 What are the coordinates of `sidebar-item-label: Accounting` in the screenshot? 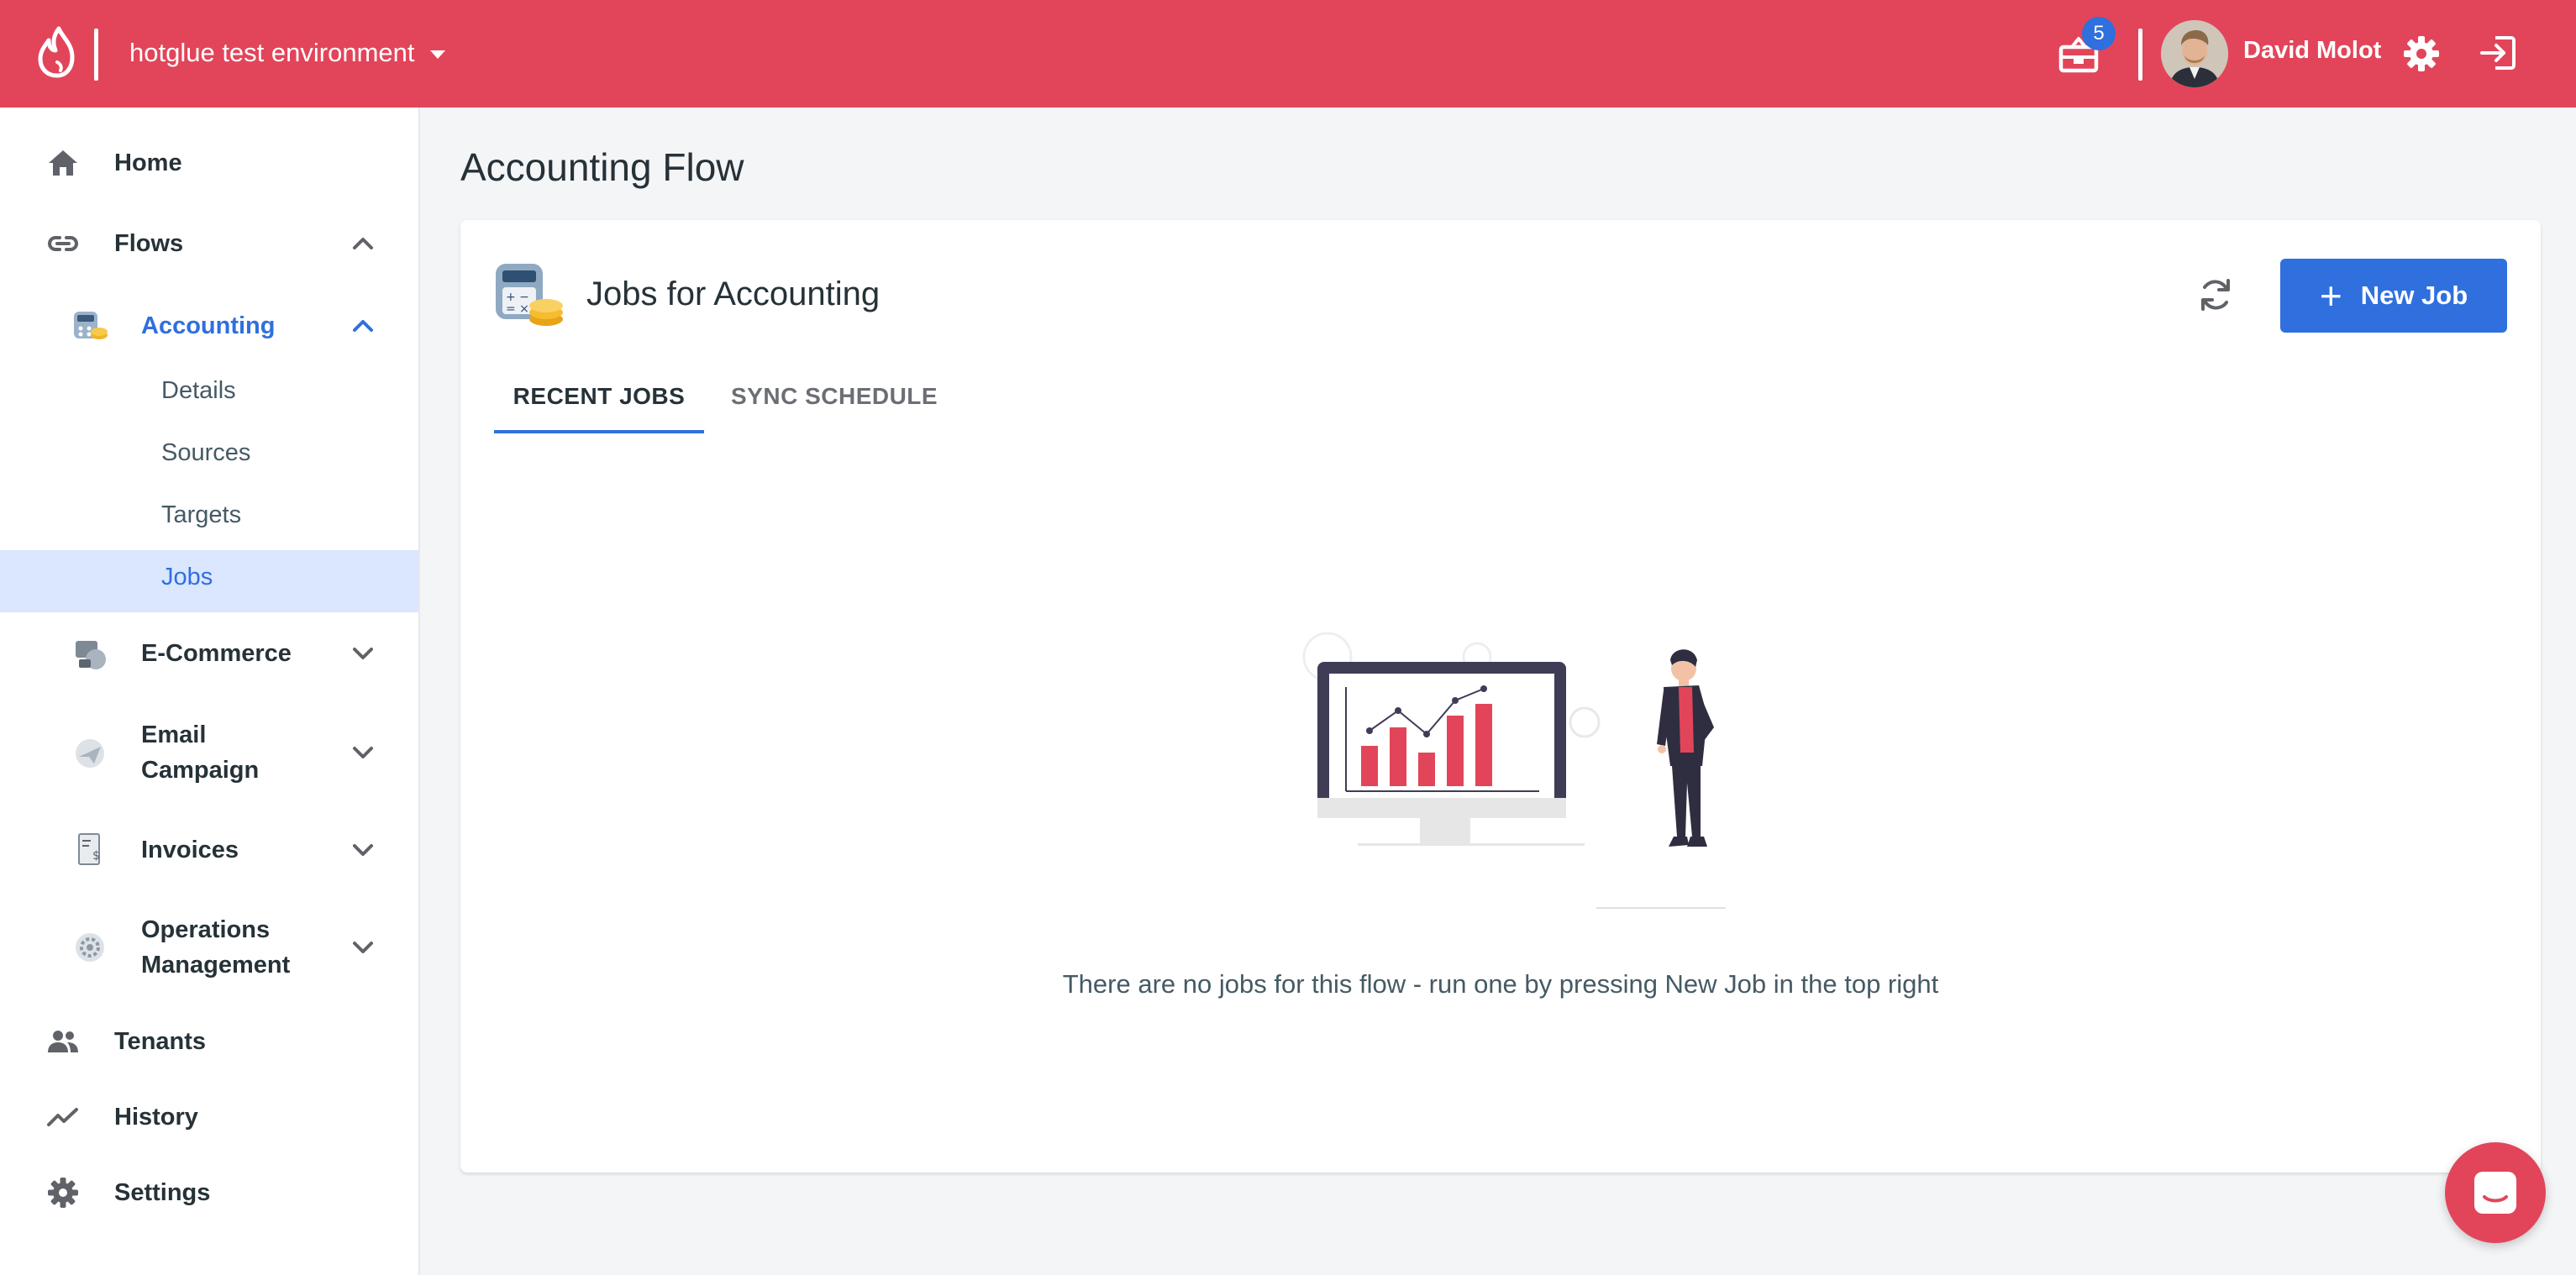 It's located at (208, 326).